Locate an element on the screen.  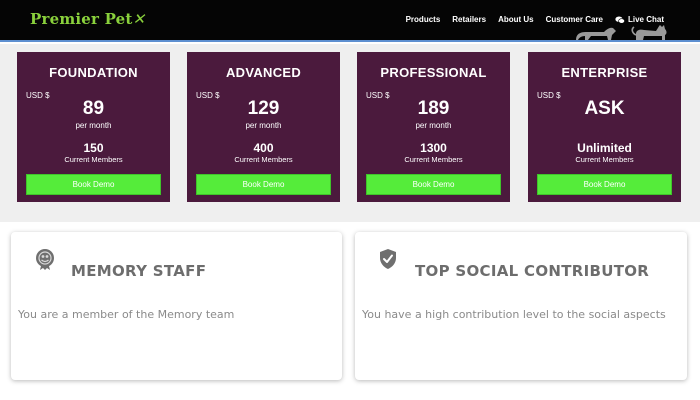
logo-text: Premier Pet is located at coordinates (81, 19).